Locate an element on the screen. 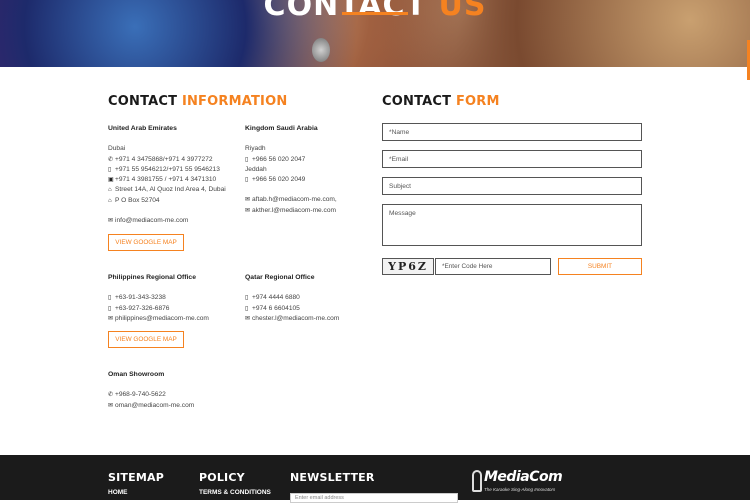  office-mobile: +966 56 020 2047 is located at coordinates (279, 159).